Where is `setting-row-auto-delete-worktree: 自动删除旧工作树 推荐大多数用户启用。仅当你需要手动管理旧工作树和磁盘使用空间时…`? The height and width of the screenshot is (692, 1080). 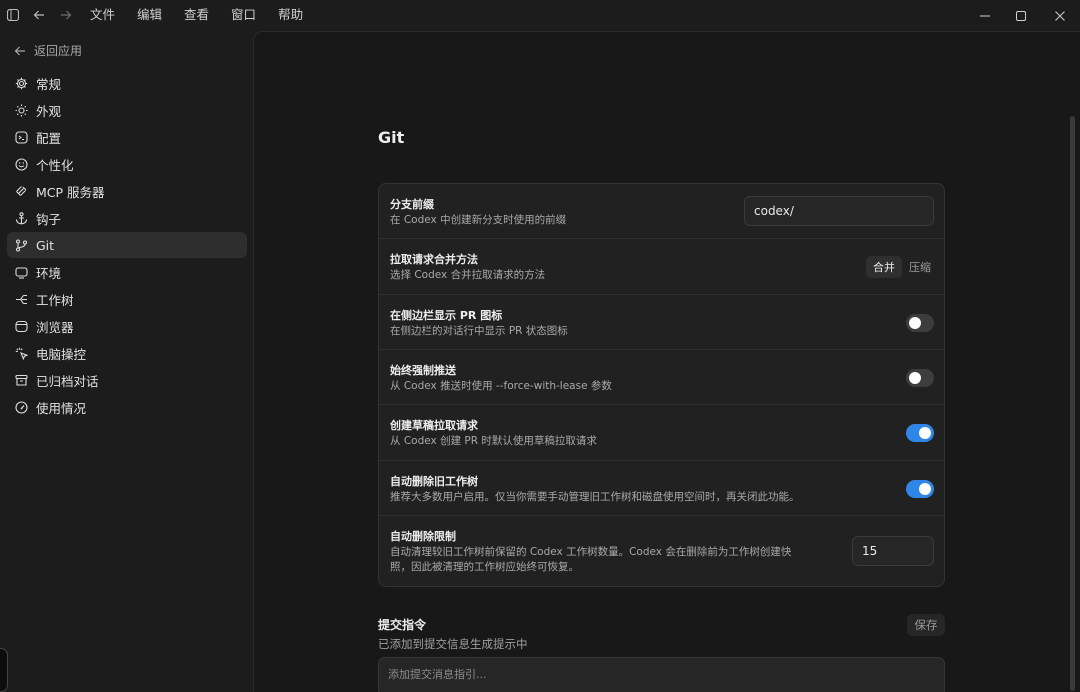 setting-row-auto-delete-worktree: 自动删除旧工作树 推荐大多数用户启用。仅当你需要手动管理旧工作树和磁盘使用空间时… is located at coordinates (661, 488).